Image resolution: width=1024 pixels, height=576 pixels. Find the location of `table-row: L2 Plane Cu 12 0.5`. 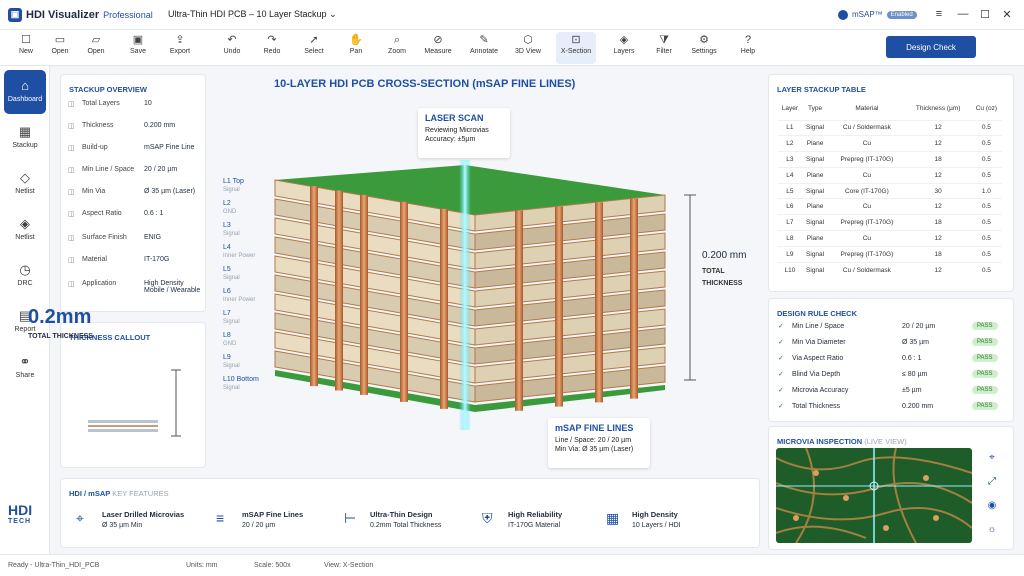

table-row: L2 Plane Cu 12 0.5 is located at coordinates (890, 143).